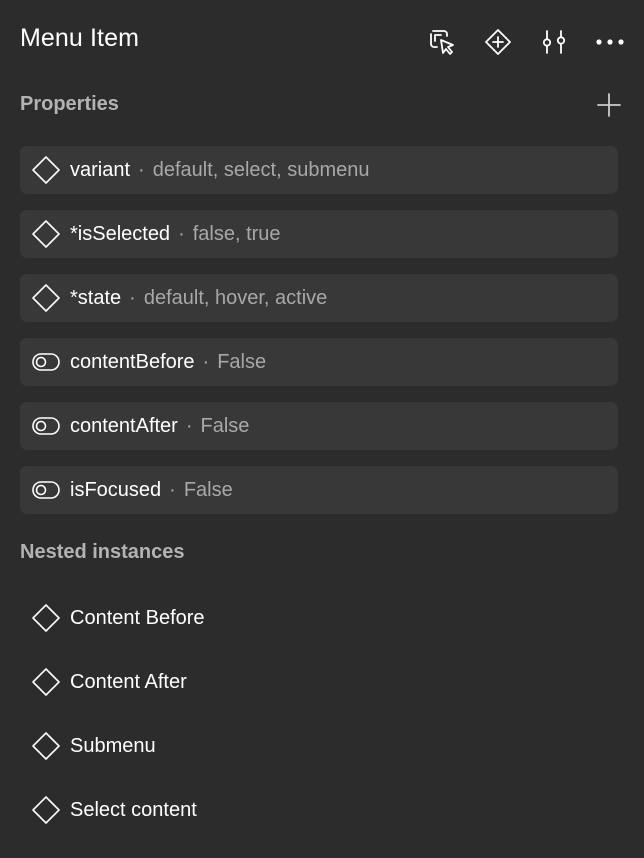  I want to click on property-values: default, select, submenu, so click(261, 169).